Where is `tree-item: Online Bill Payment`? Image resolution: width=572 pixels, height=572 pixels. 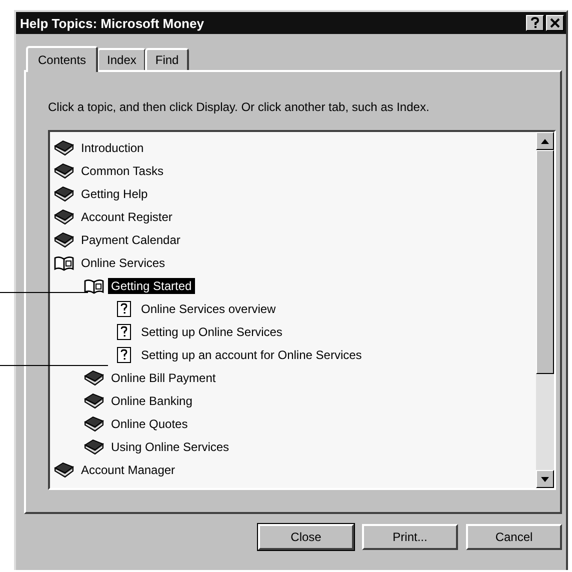 tree-item: Online Bill Payment is located at coordinates (163, 378).